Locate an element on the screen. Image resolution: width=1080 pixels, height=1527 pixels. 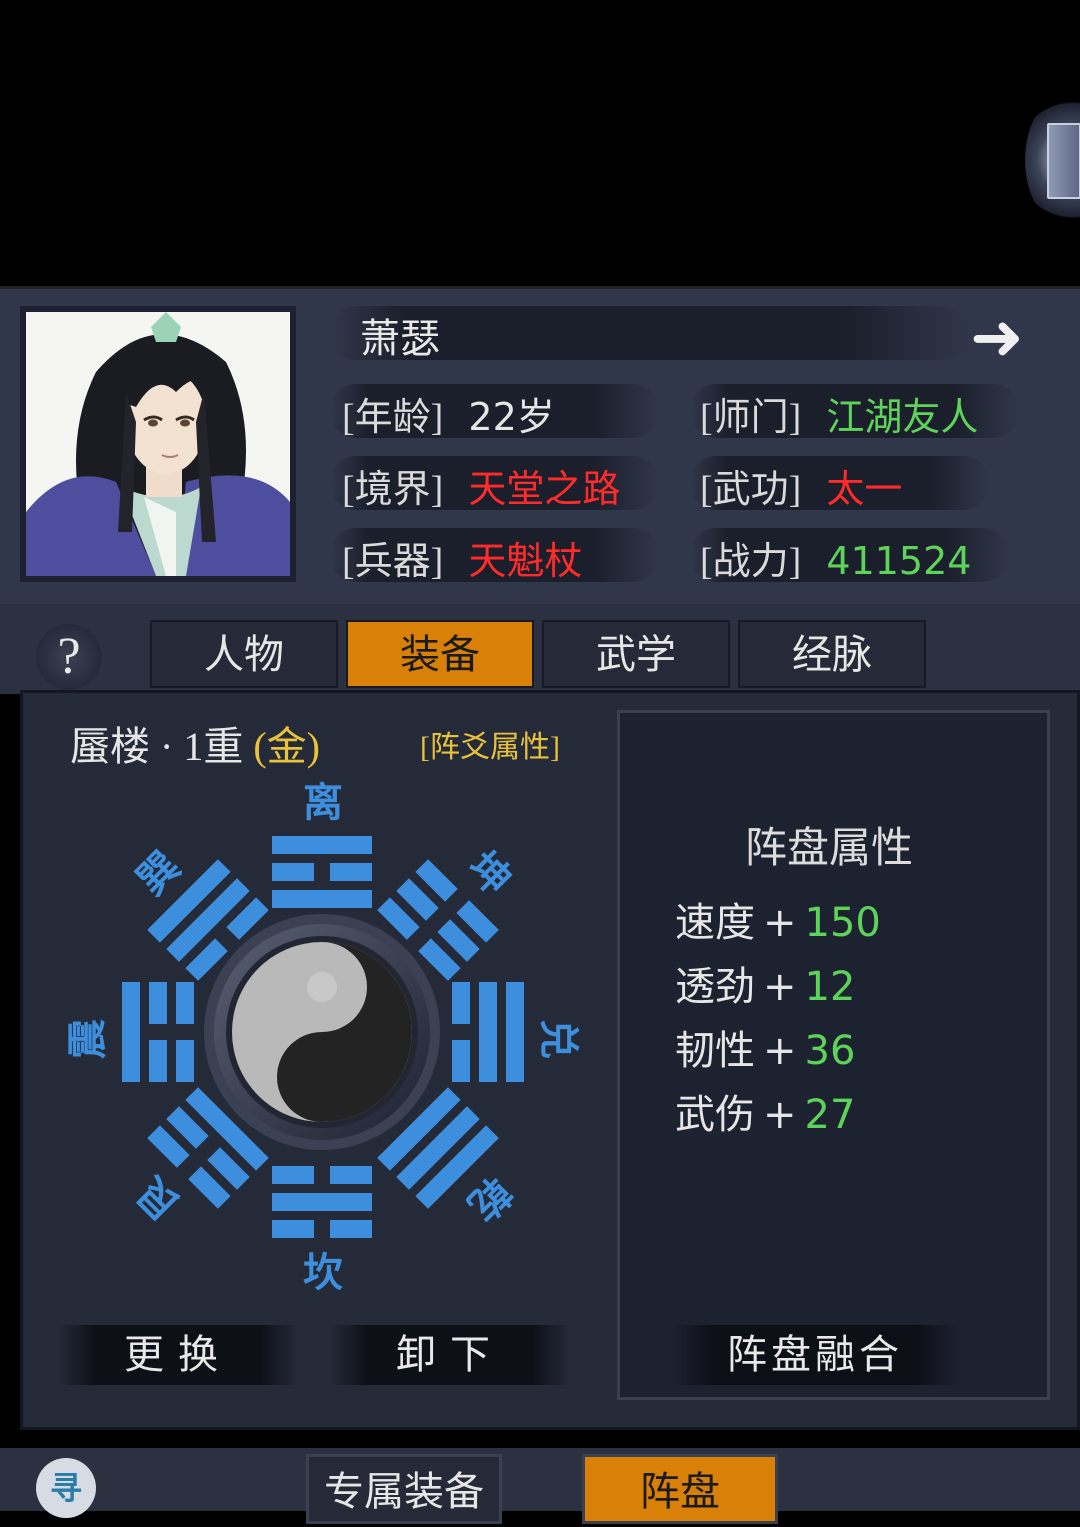
portrait-image is located at coordinates (158, 444).